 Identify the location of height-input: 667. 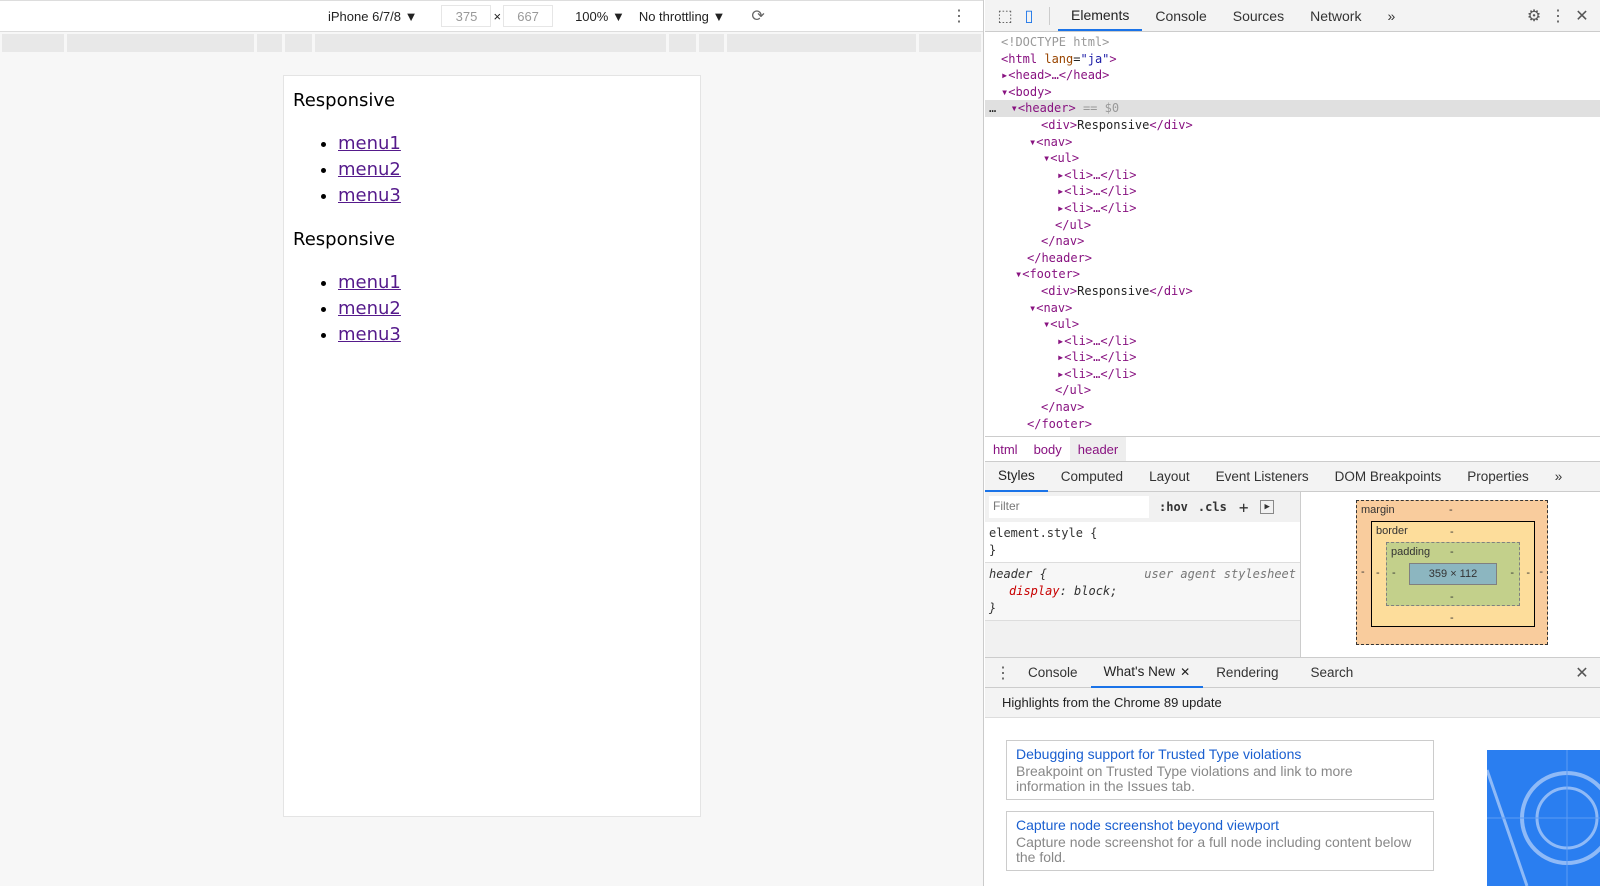
(528, 16).